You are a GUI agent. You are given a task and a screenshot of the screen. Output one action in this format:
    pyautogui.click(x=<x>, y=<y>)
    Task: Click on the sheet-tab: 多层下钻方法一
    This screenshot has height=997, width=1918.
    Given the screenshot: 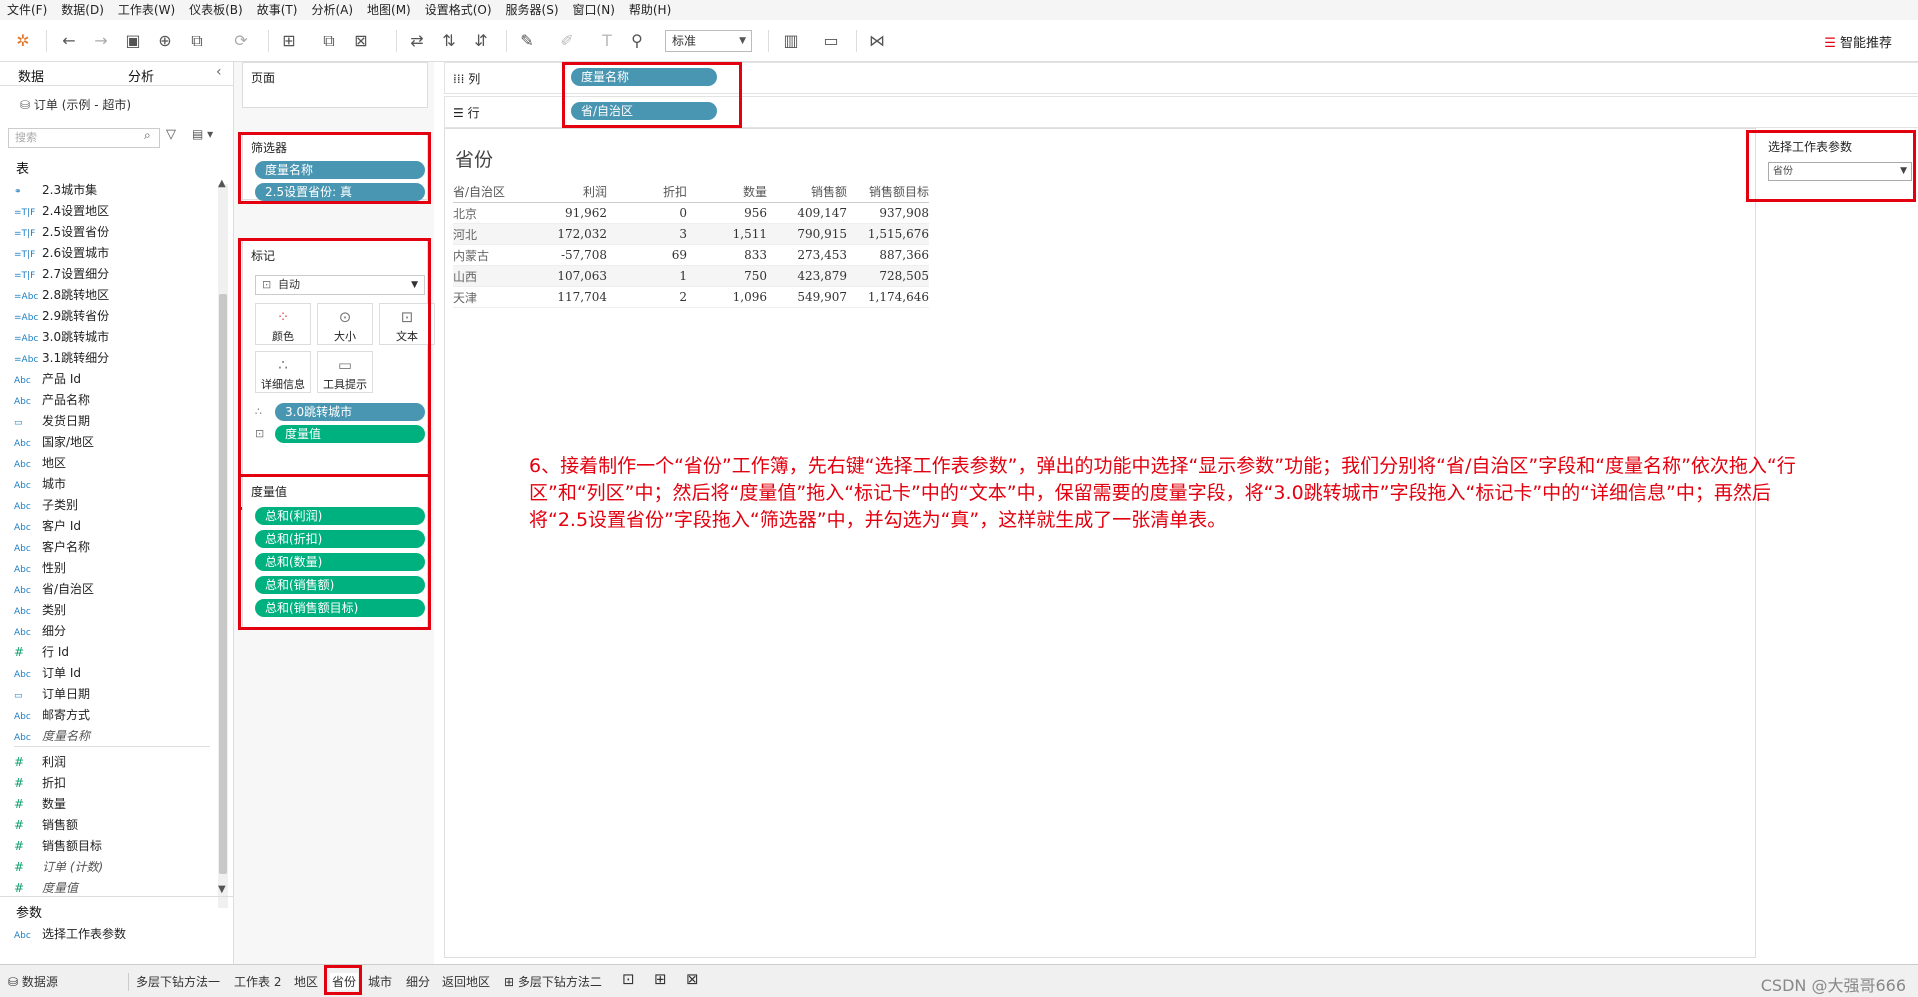 What is the action you would take?
    pyautogui.click(x=178, y=981)
    